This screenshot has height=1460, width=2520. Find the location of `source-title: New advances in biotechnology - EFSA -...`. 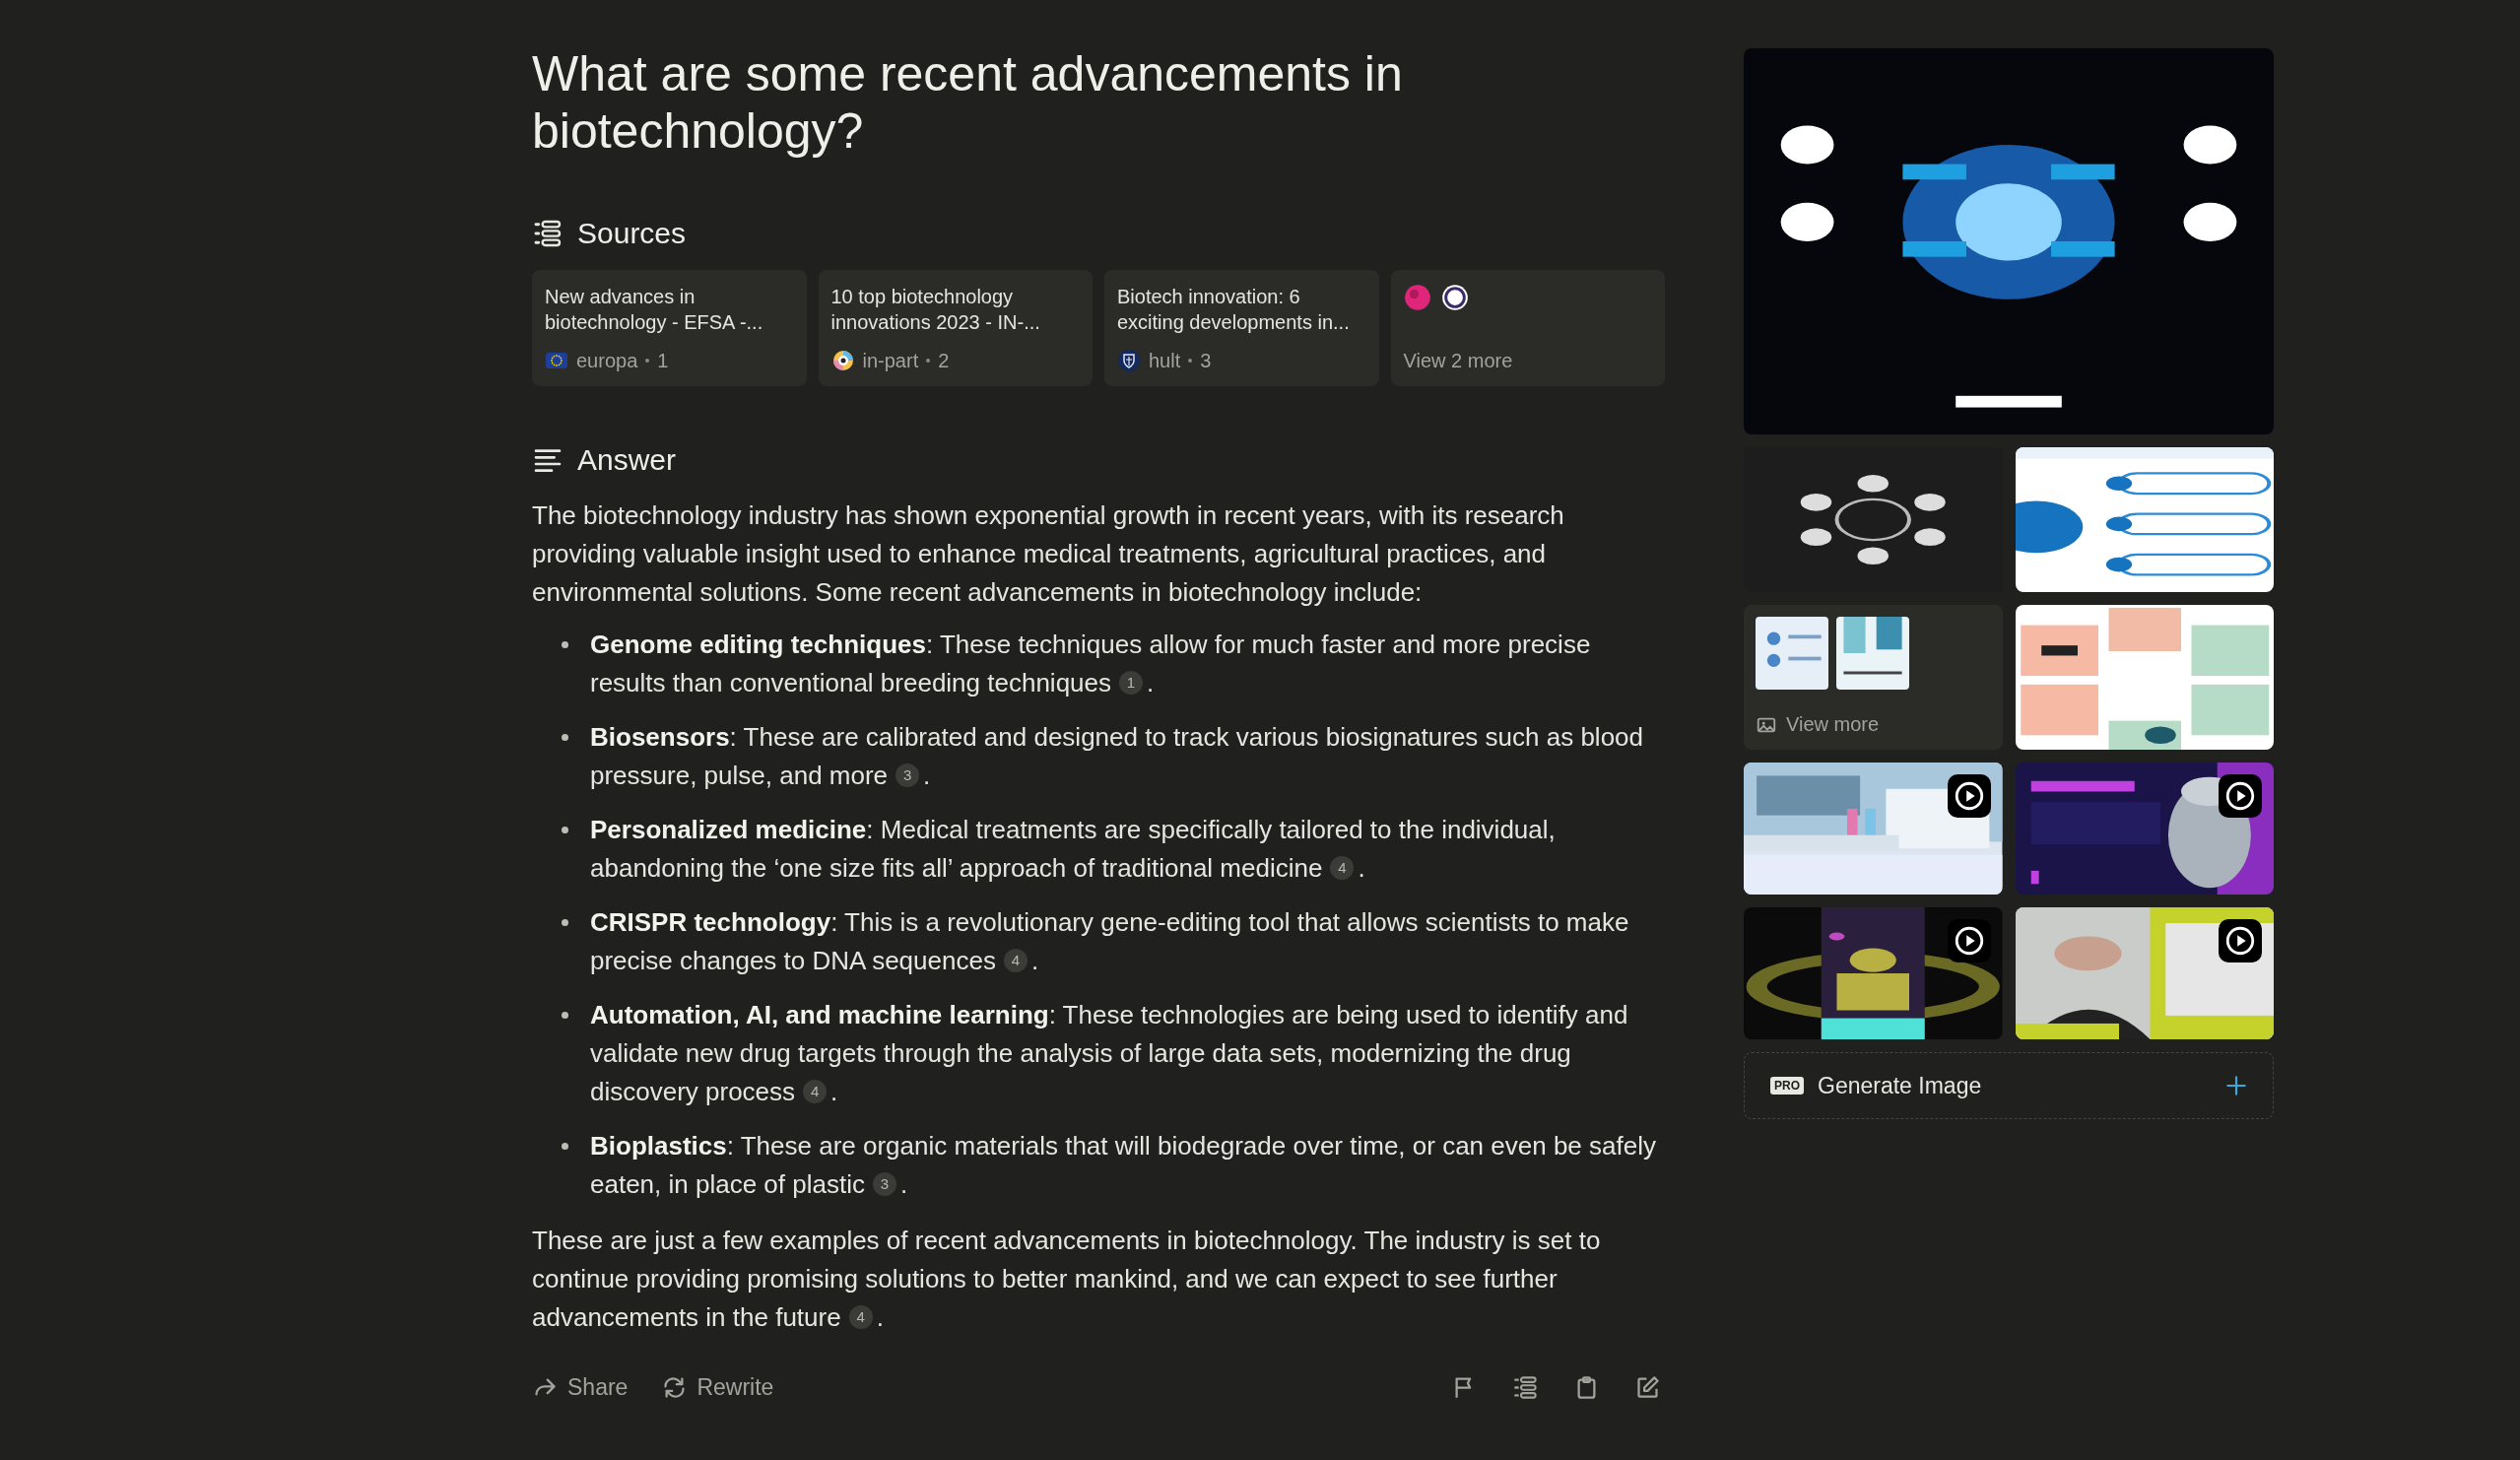

source-title: New advances in biotechnology - EFSA -... is located at coordinates (654, 310).